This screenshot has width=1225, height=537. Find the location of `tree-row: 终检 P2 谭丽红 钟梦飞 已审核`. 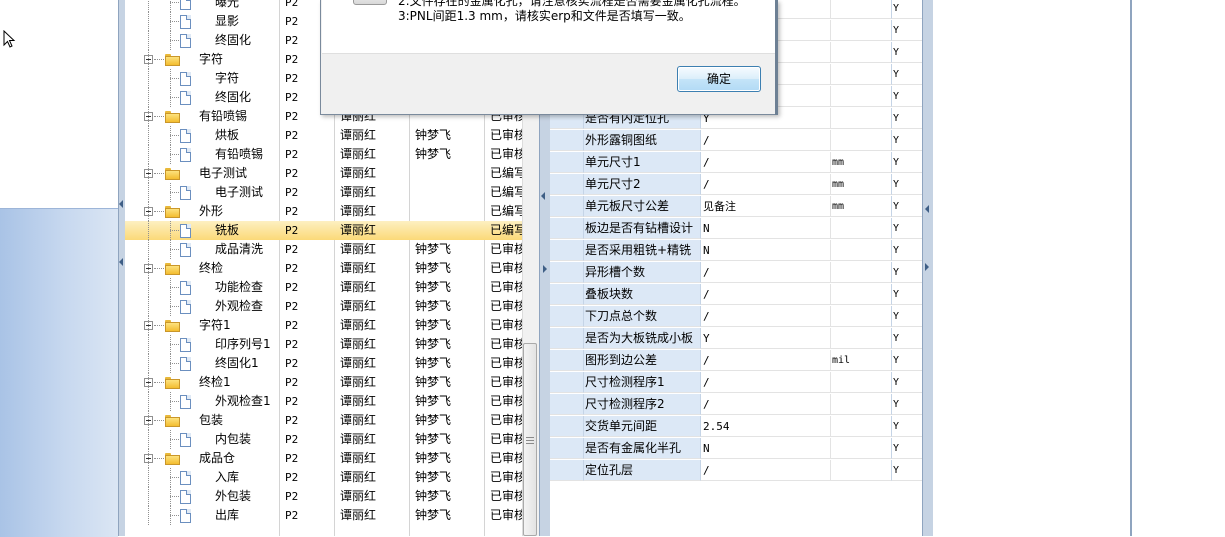

tree-row: 终检 P2 谭丽红 钟梦飞 已审核 is located at coordinates (323, 268).